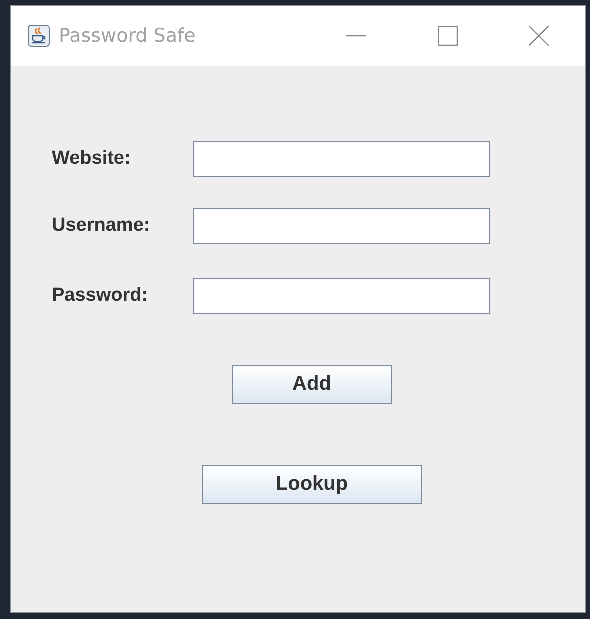  What do you see at coordinates (102, 226) in the screenshot?
I see `field-label: Username:` at bounding box center [102, 226].